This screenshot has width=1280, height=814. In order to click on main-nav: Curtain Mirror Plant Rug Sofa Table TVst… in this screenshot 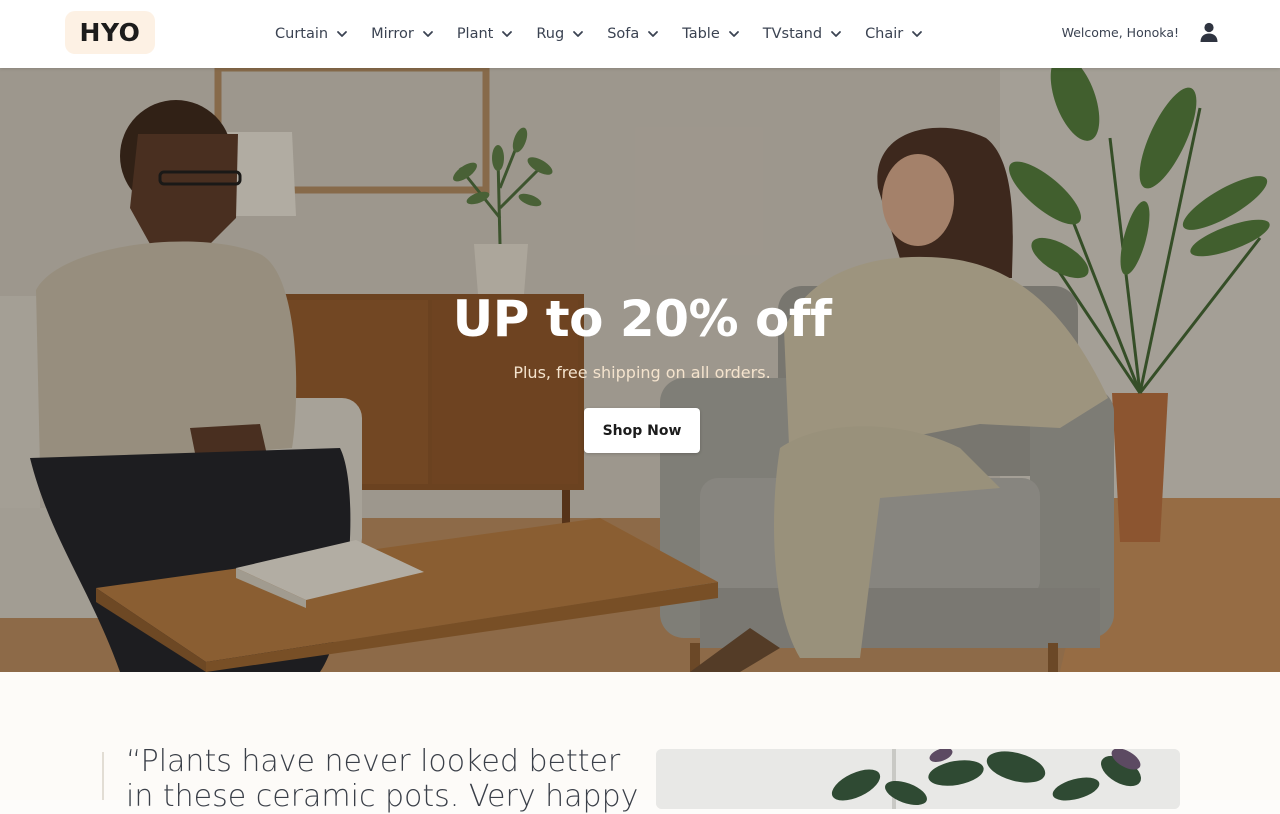, I will do `click(610, 34)`.